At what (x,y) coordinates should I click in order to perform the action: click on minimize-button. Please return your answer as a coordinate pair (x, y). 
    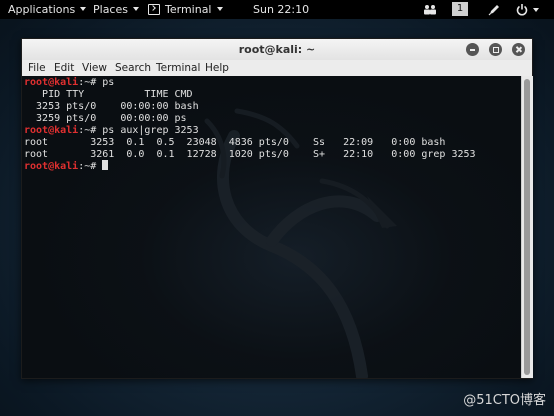
    Looking at the image, I should click on (472, 49).